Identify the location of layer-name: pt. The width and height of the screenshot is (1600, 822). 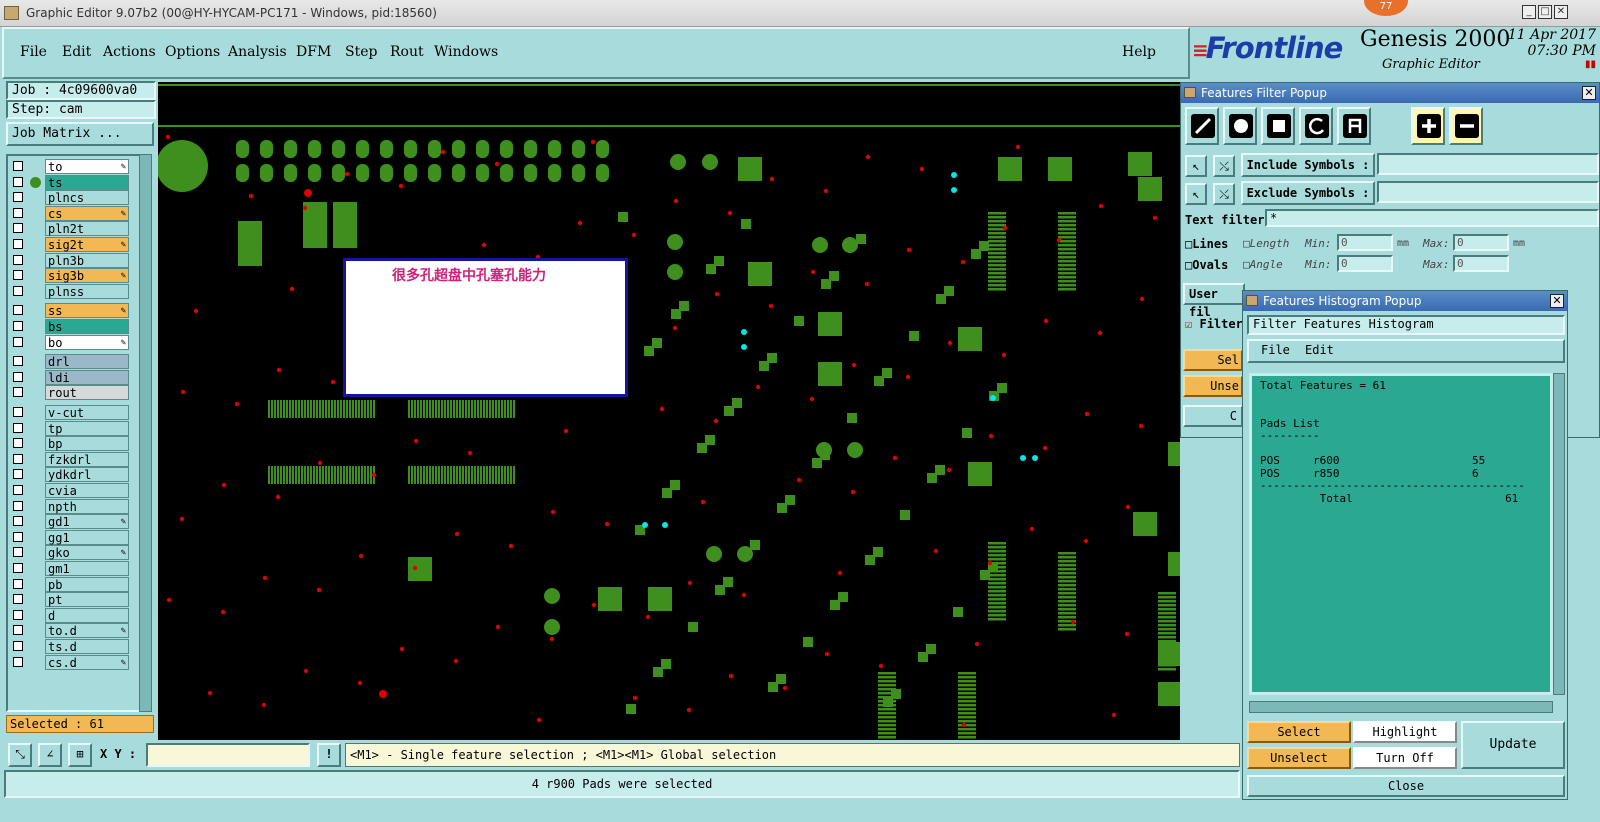
(87, 600).